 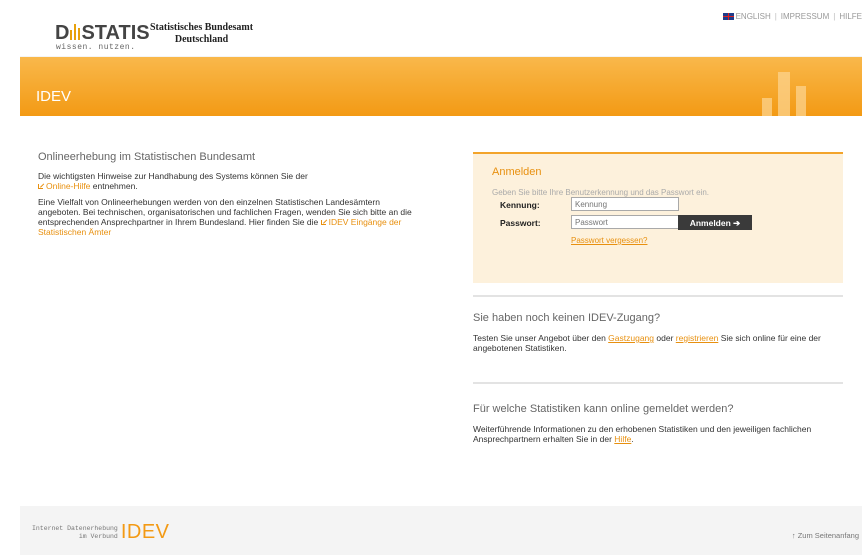 I want to click on registrieren-link: registrieren, so click(x=697, y=338).